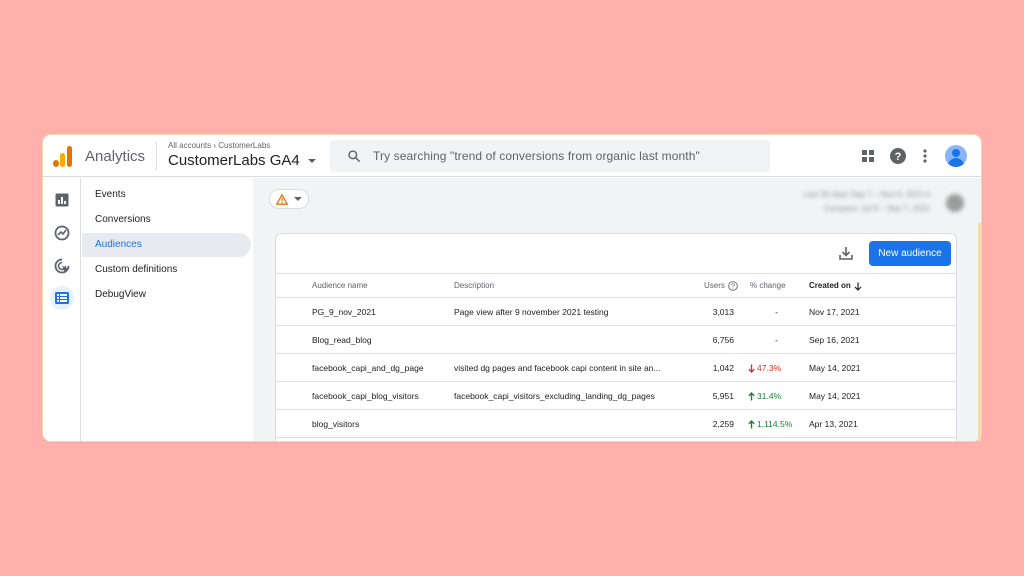 The image size is (1024, 576). I want to click on audience-users: 6,756, so click(723, 340).